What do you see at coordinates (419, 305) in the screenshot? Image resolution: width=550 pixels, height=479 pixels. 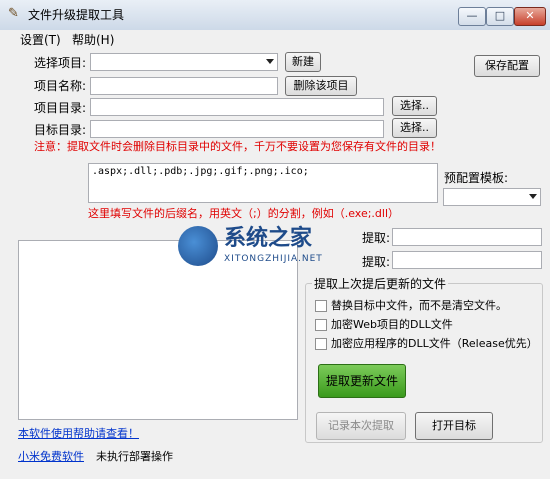 I see `replace-files-label: 替换目标中文件，而不是清空文件。` at bounding box center [419, 305].